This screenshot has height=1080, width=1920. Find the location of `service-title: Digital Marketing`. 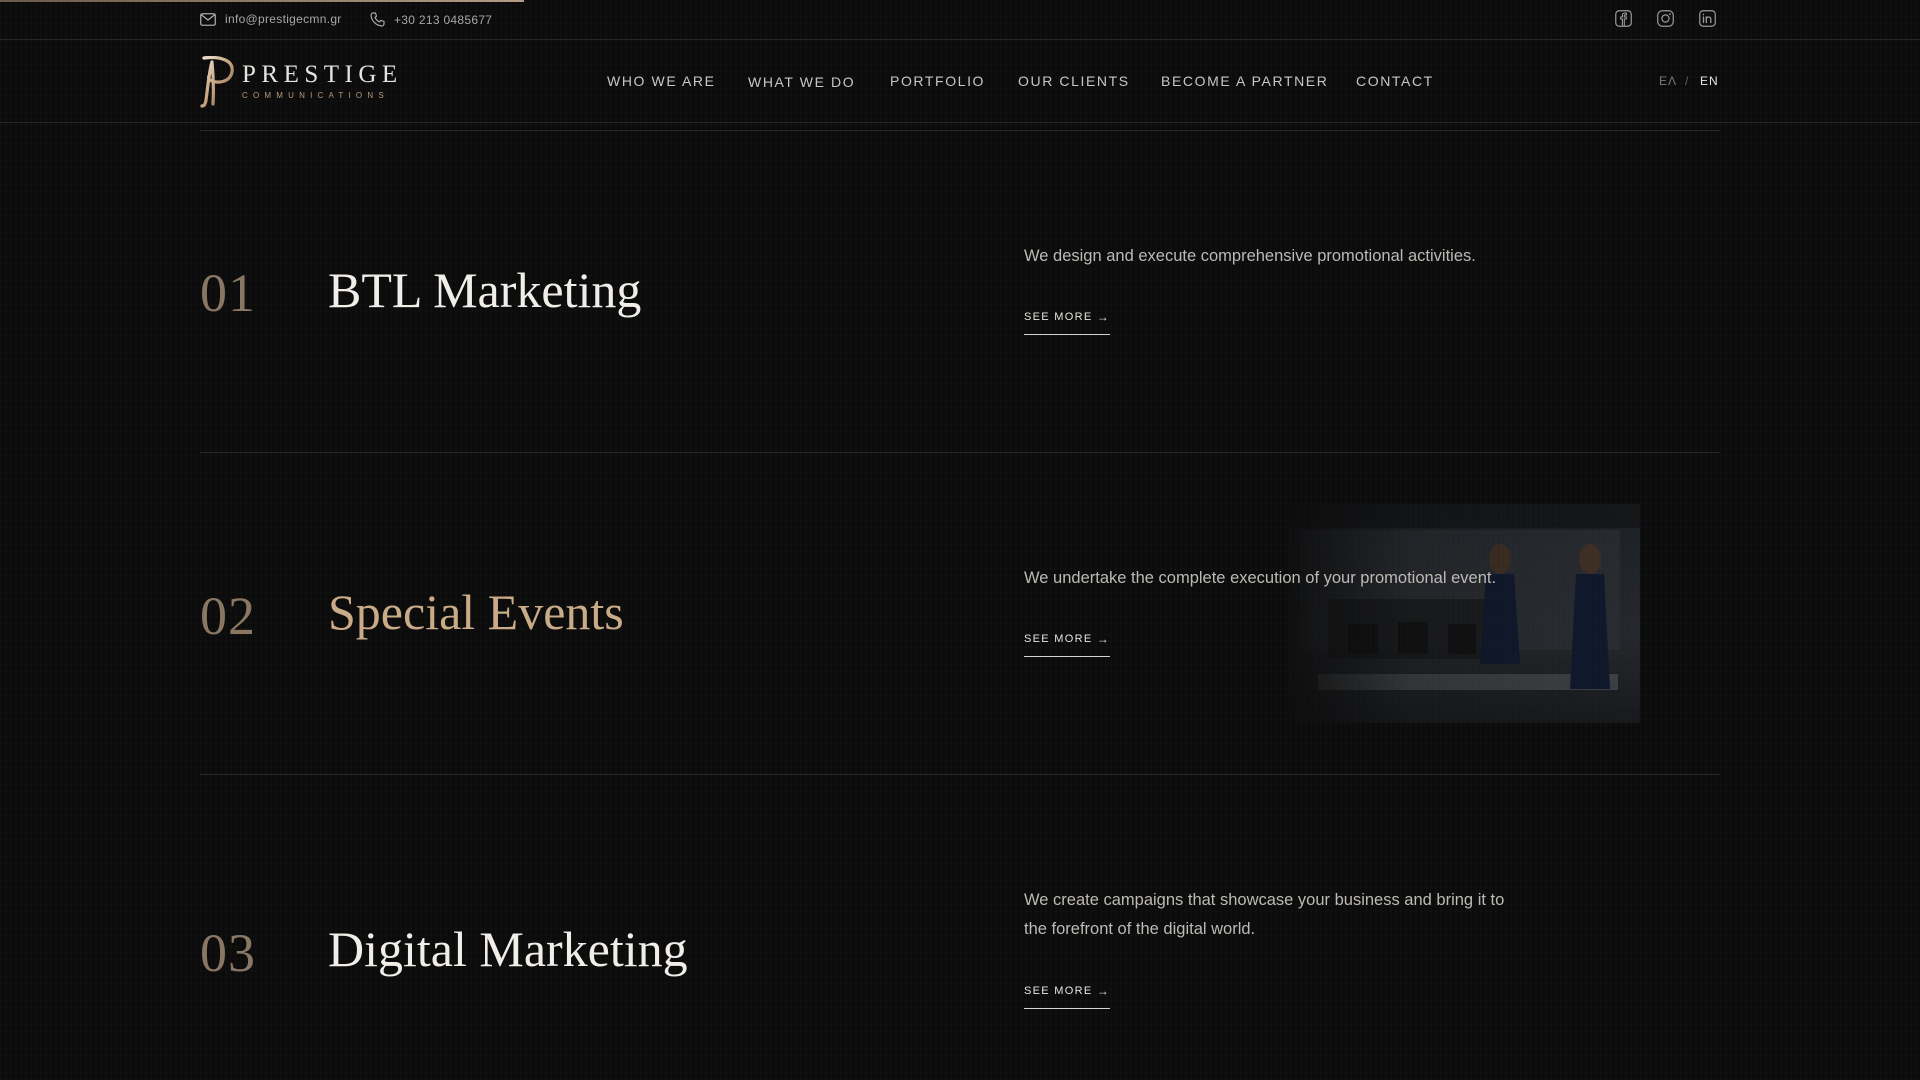

service-title: Digital Marketing is located at coordinates (508, 949).